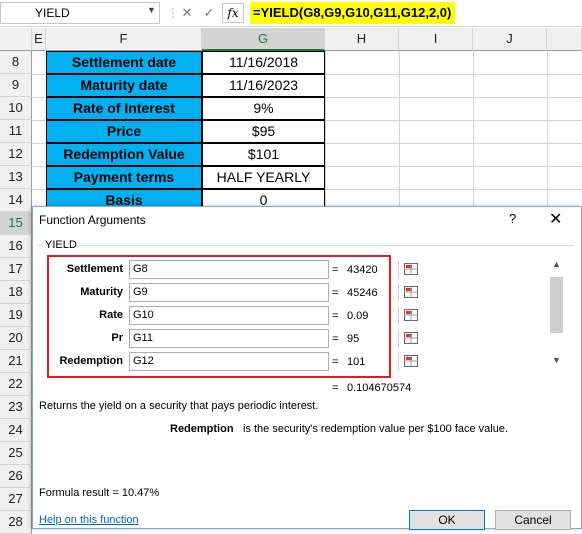  I want to click on arg-label-redemption: Redemption, so click(91, 361).